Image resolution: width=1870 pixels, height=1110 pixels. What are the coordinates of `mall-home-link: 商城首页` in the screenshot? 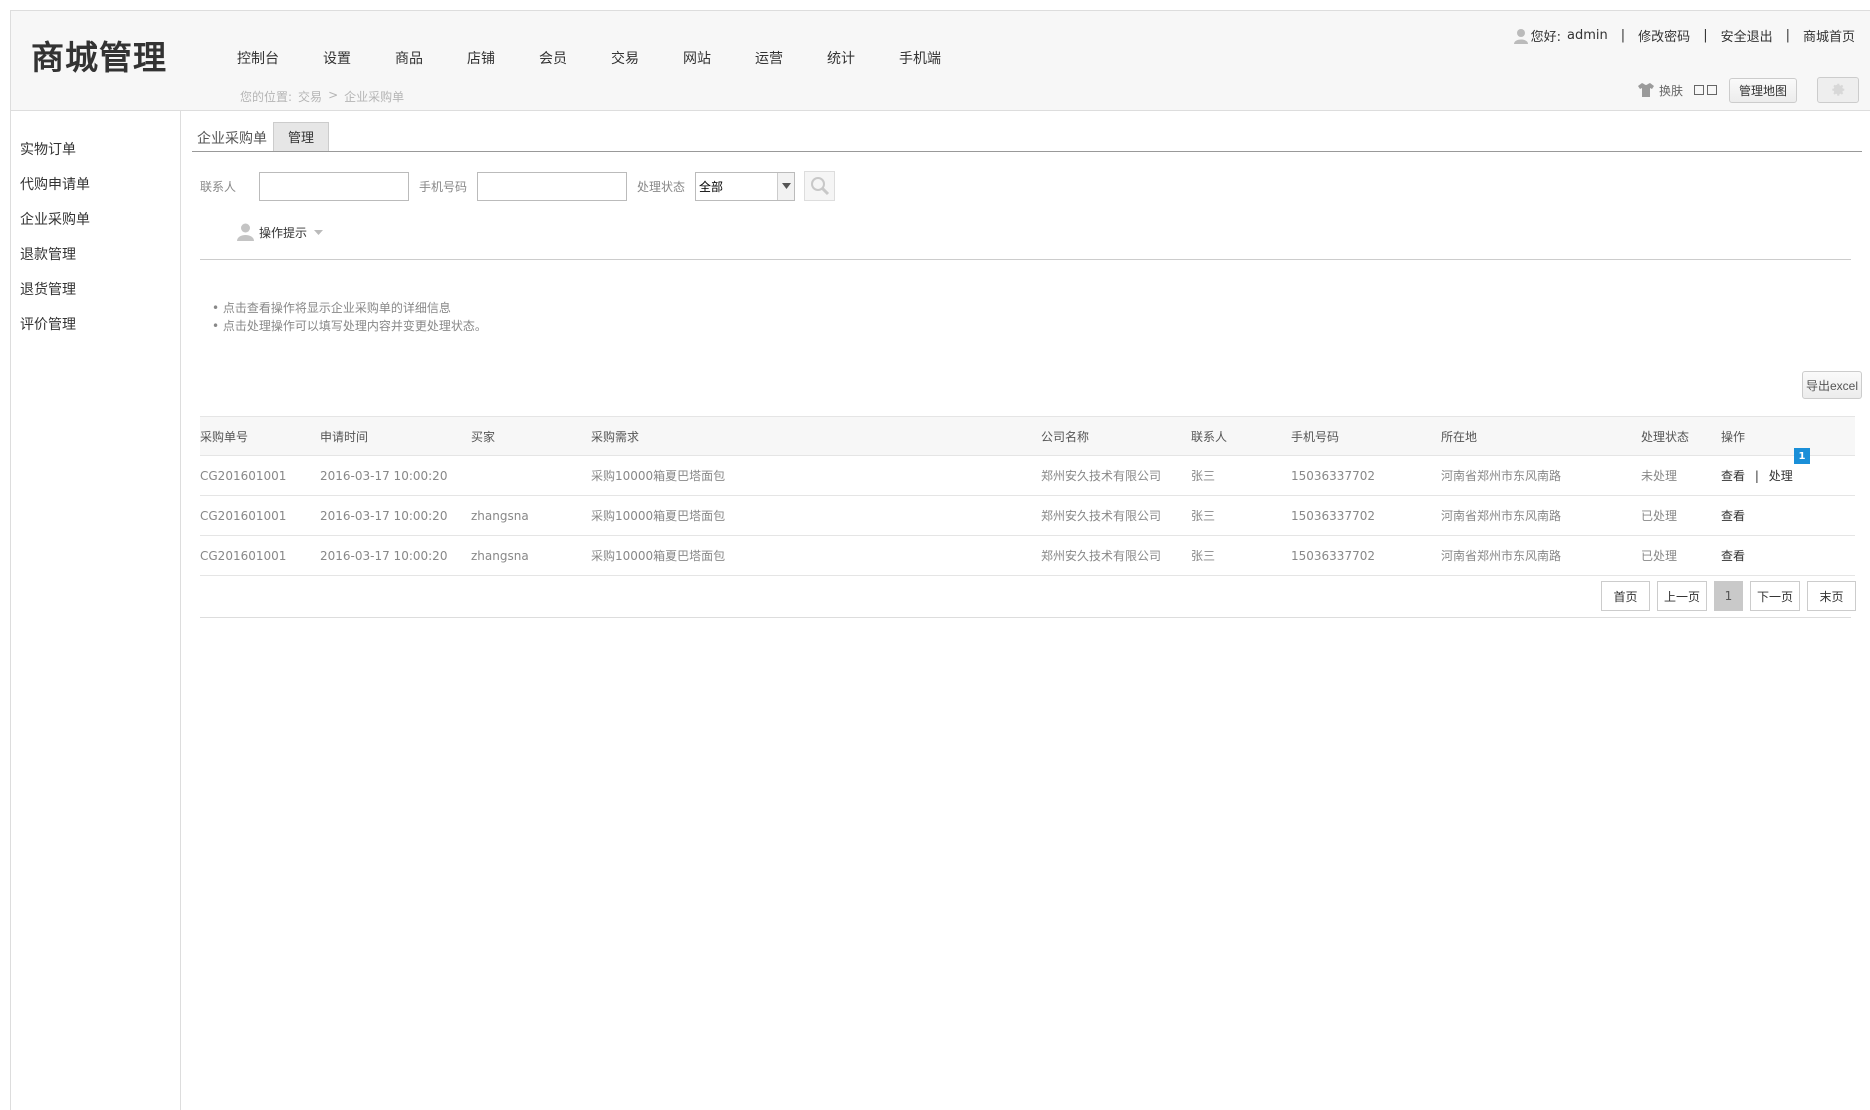 It's located at (1829, 35).